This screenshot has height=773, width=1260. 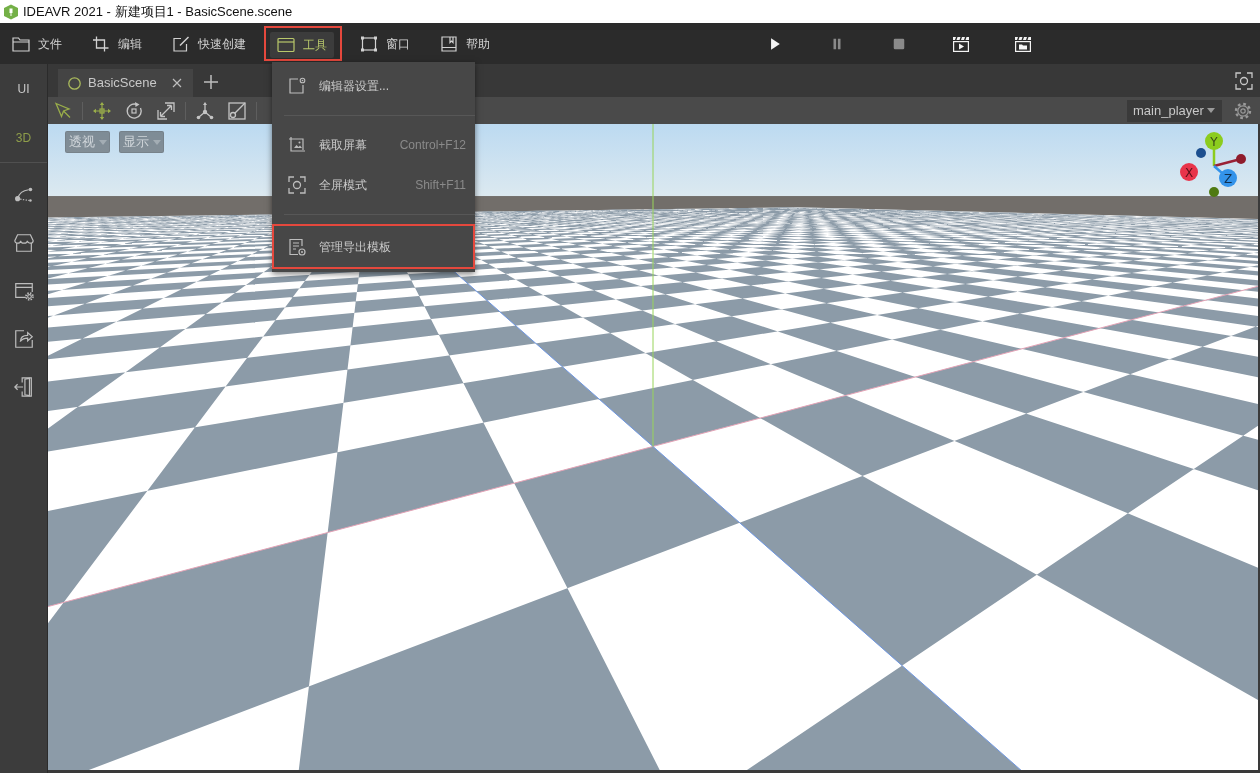 What do you see at coordinates (122, 83) in the screenshot?
I see `tab-label: BasicScene` at bounding box center [122, 83].